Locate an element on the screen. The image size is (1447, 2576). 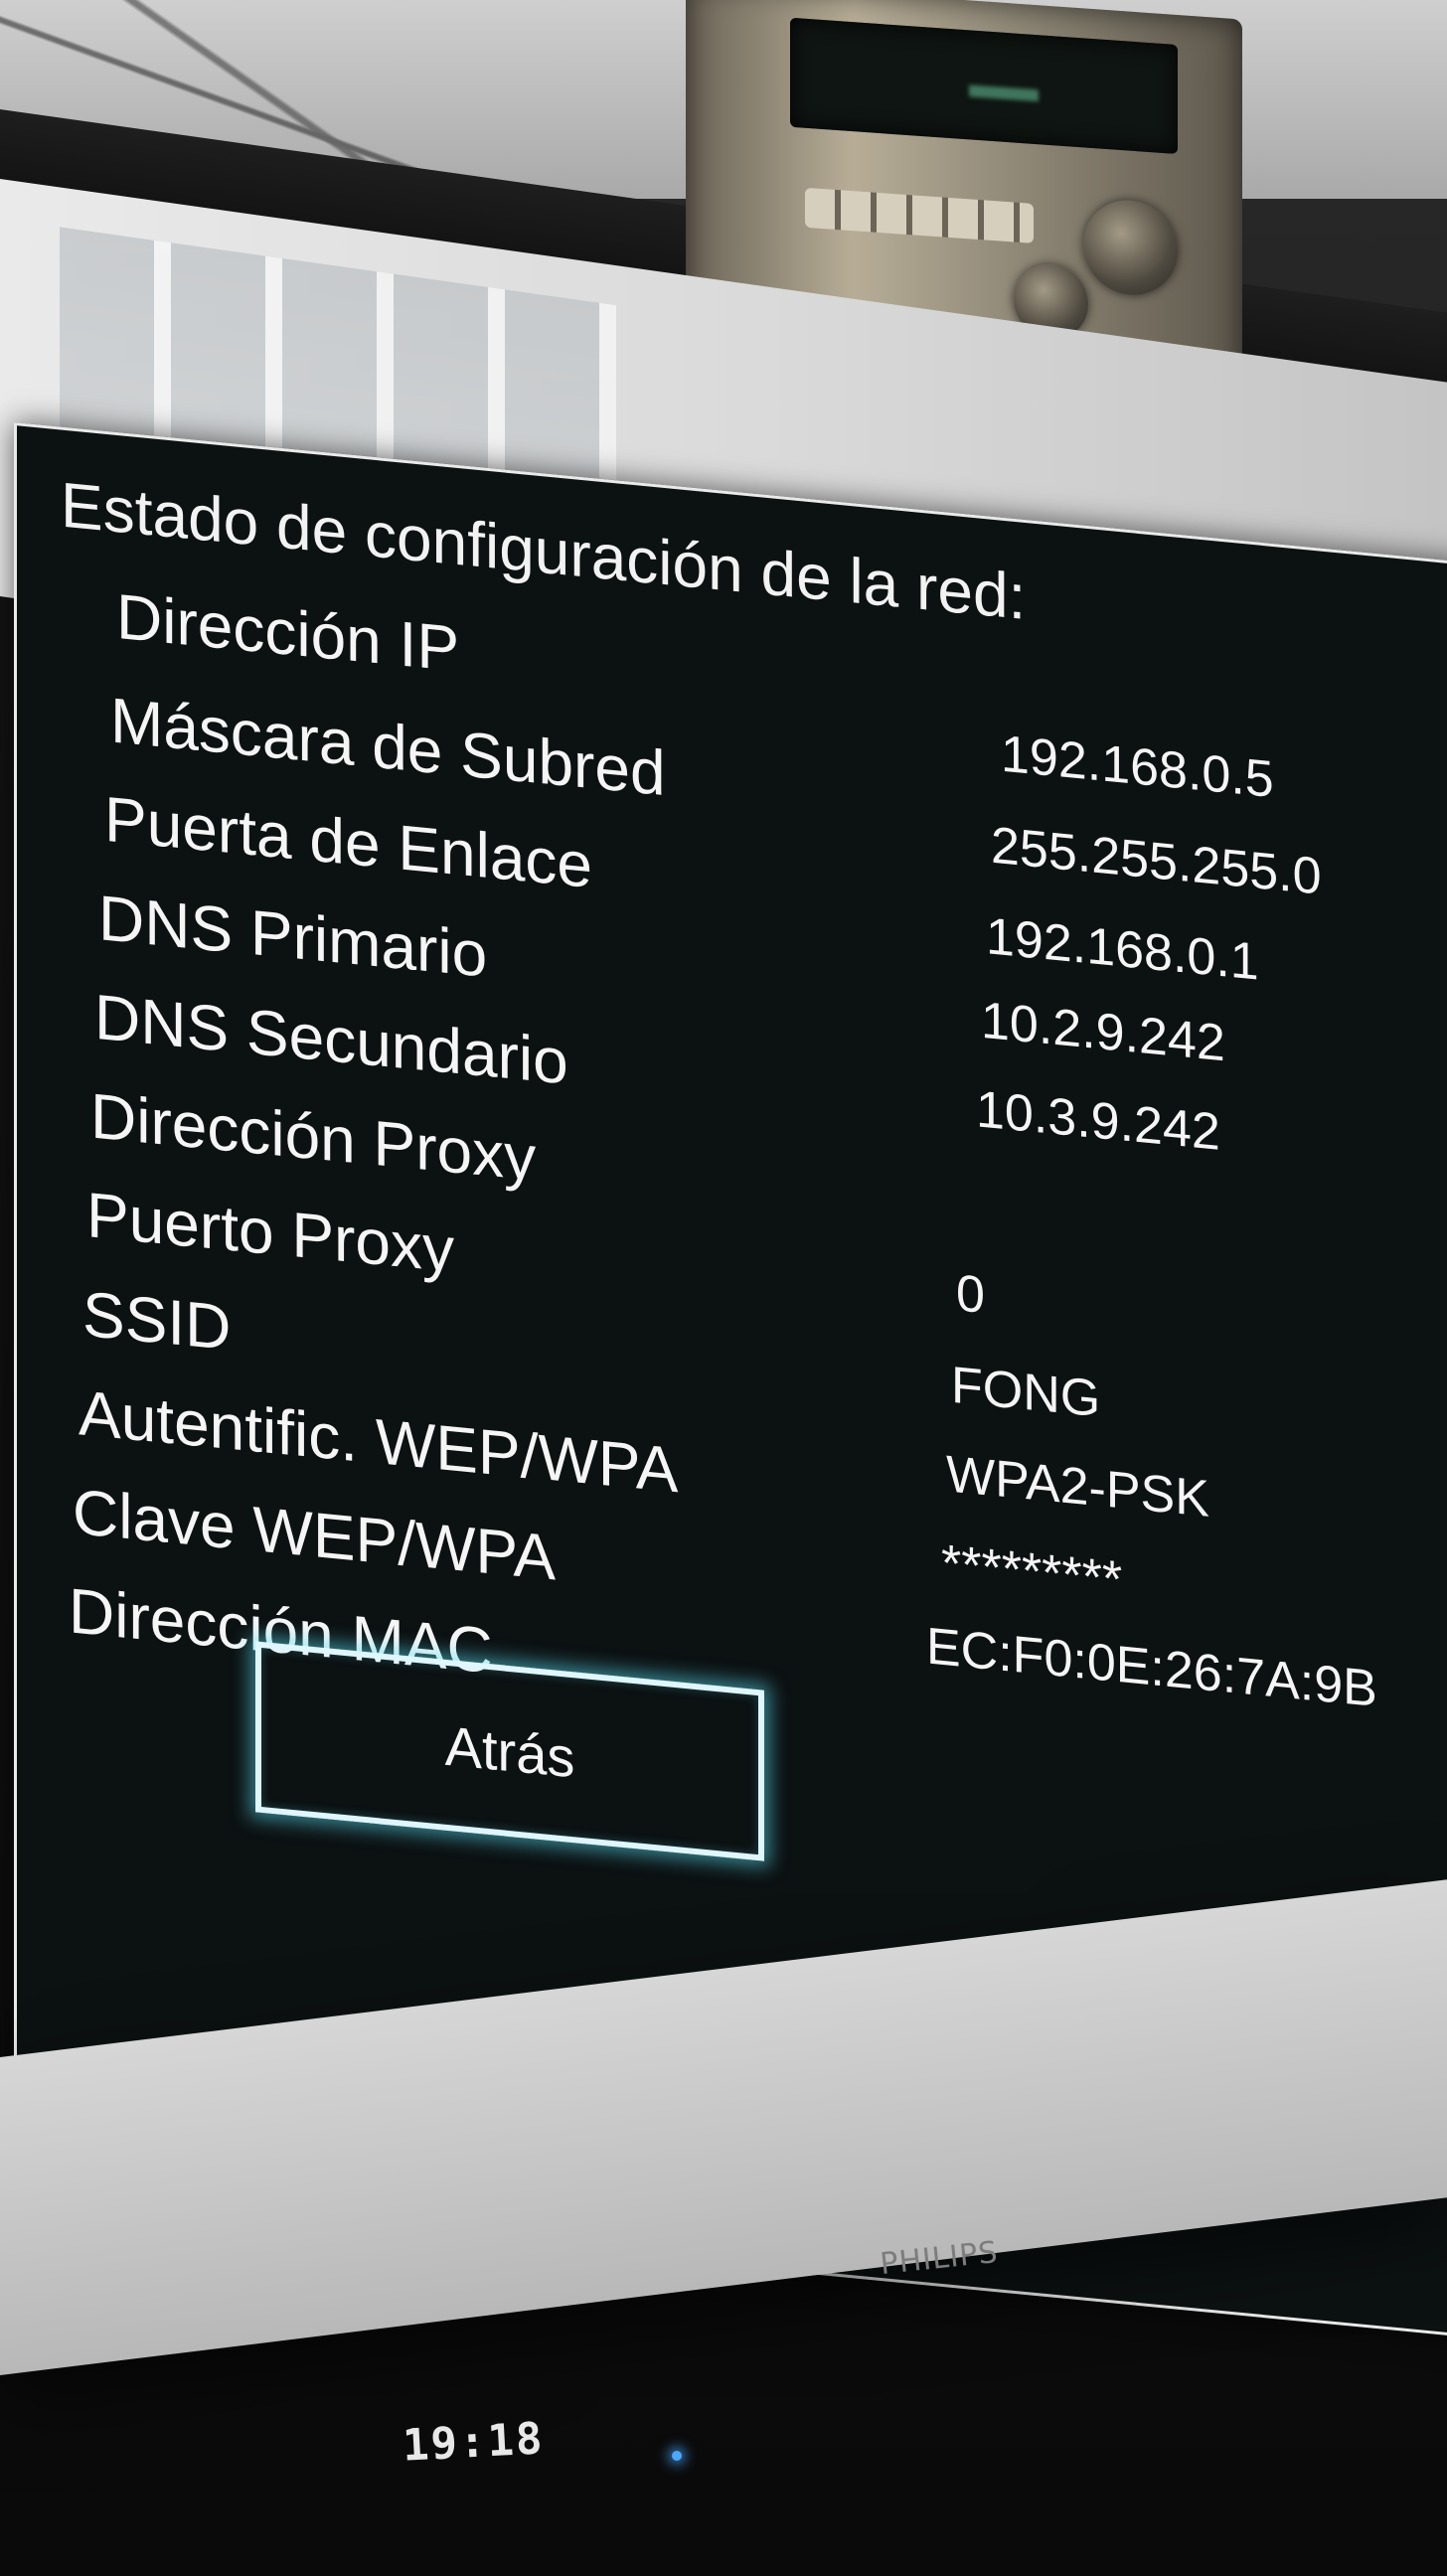
value-gateway: 255.255.255.0 is located at coordinates (1157, 861).